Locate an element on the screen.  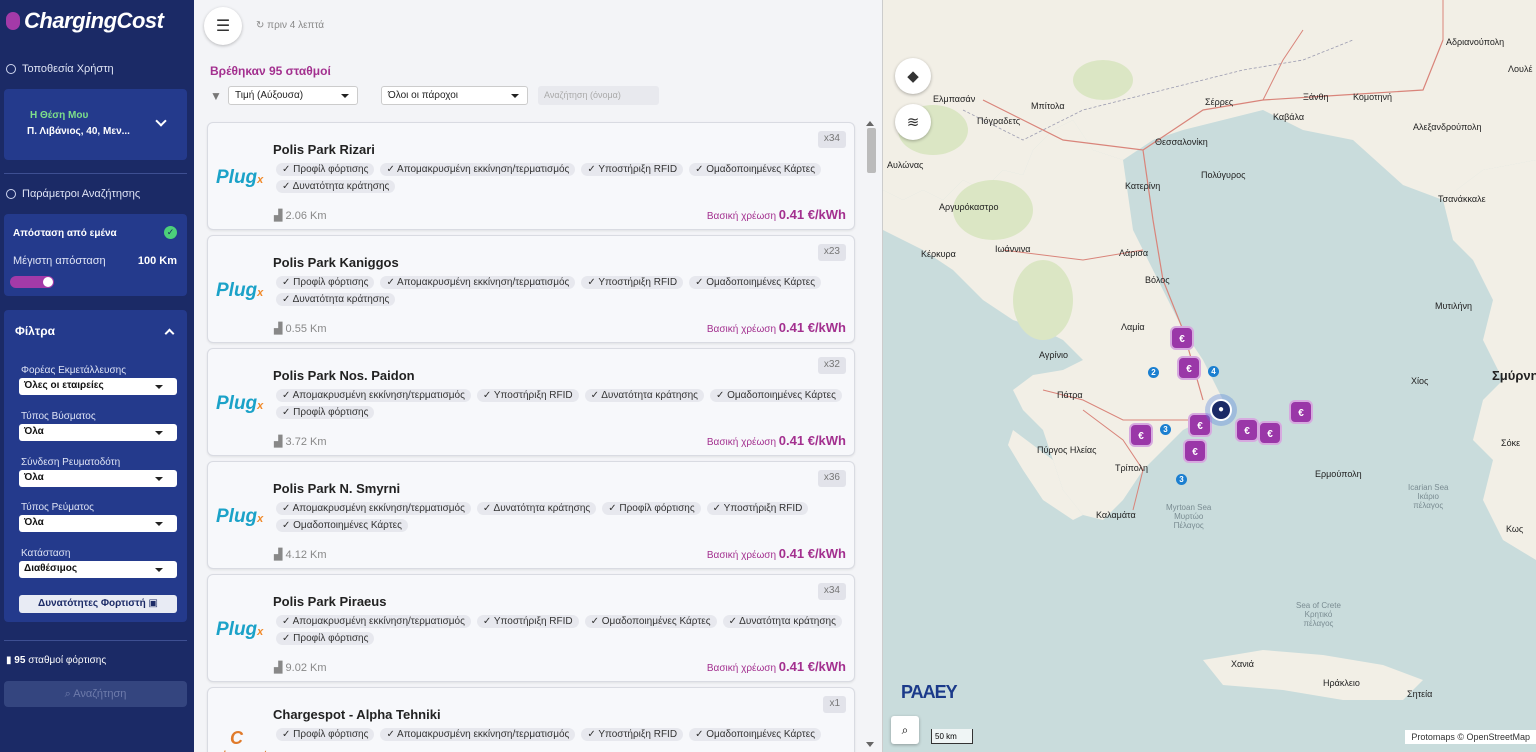
provider-select: Όλοι οι πάροχοι is located at coordinates (454, 95).